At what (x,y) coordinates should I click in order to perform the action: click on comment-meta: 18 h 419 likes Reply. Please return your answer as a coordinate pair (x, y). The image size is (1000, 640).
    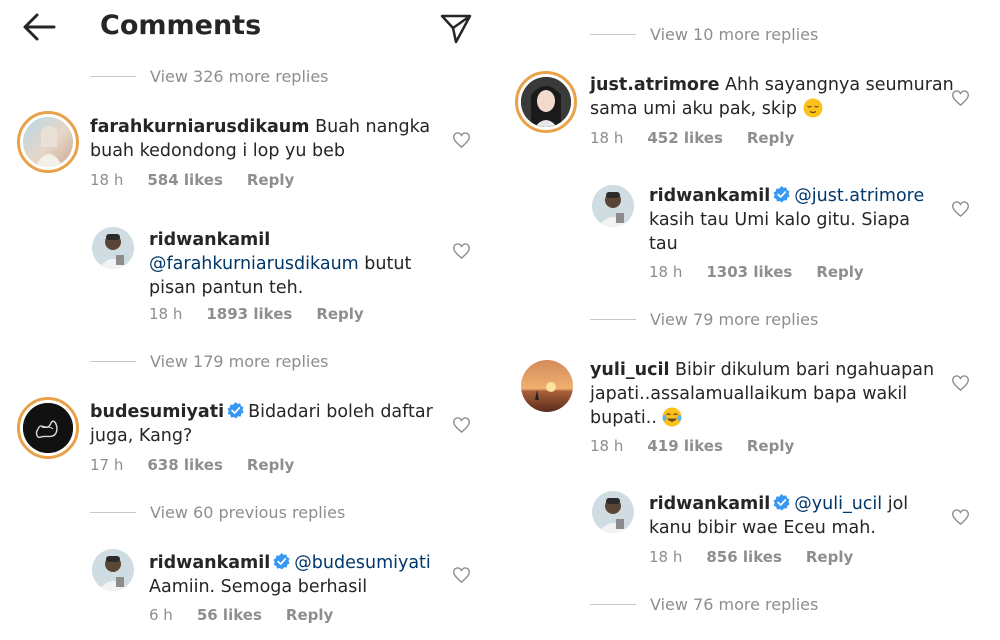
    Looking at the image, I should click on (692, 446).